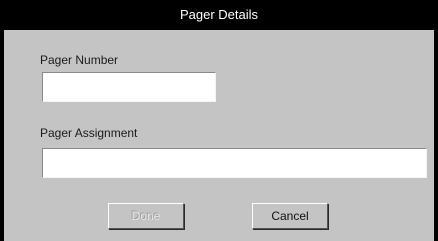  Describe the element at coordinates (89, 133) in the screenshot. I see `pager-assignment-label: Pager Assignment` at that location.